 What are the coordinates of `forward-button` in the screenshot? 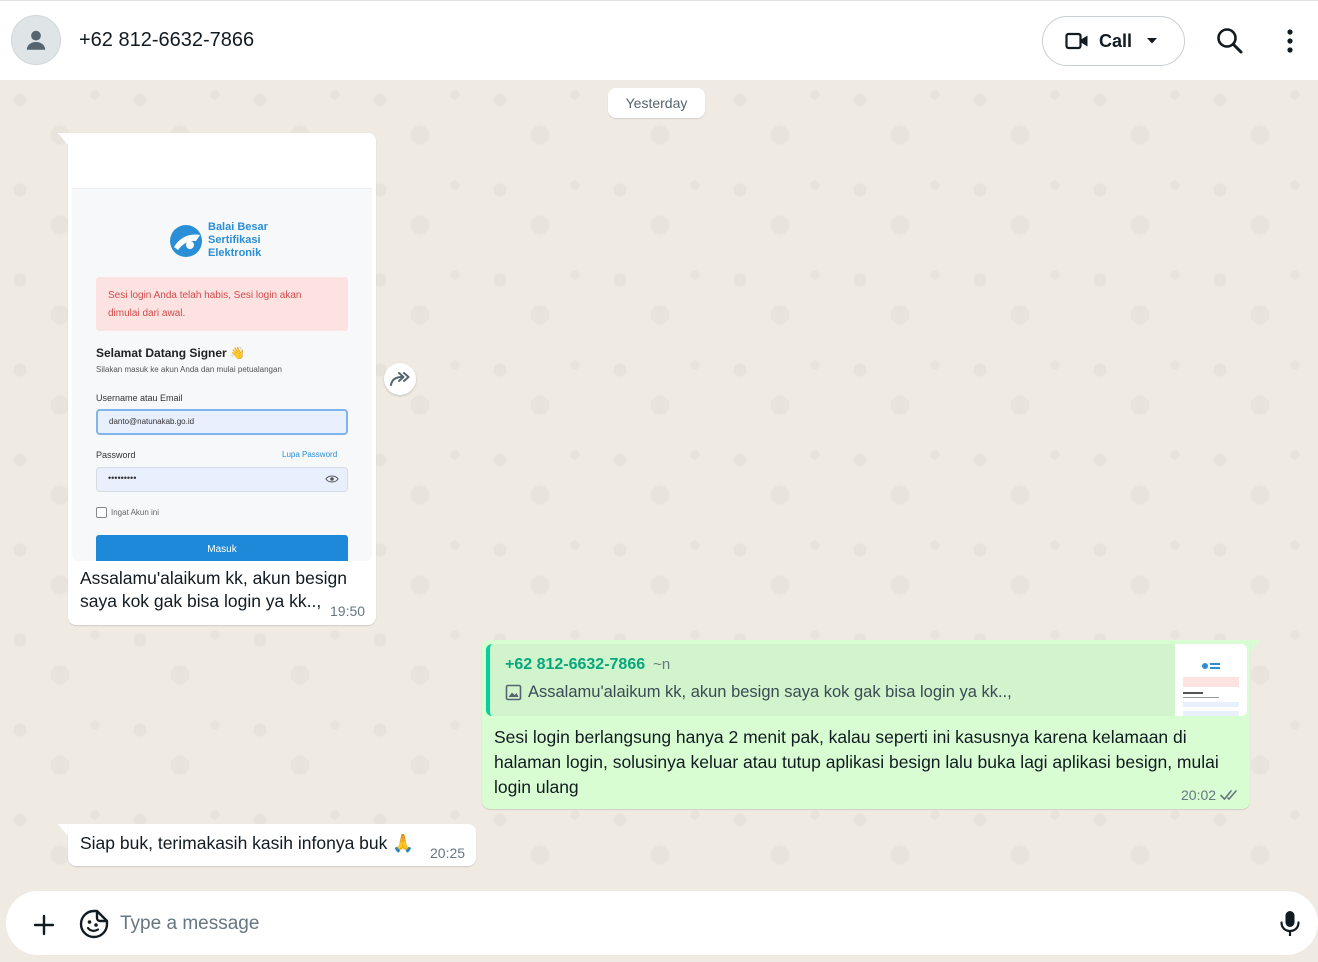 It's located at (400, 379).